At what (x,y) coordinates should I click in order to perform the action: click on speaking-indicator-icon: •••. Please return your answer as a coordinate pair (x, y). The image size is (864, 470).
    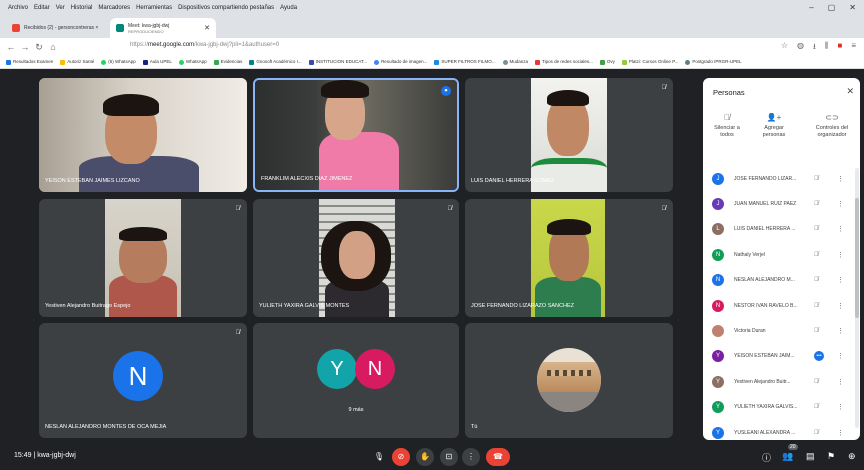
    Looking at the image, I should click on (819, 356).